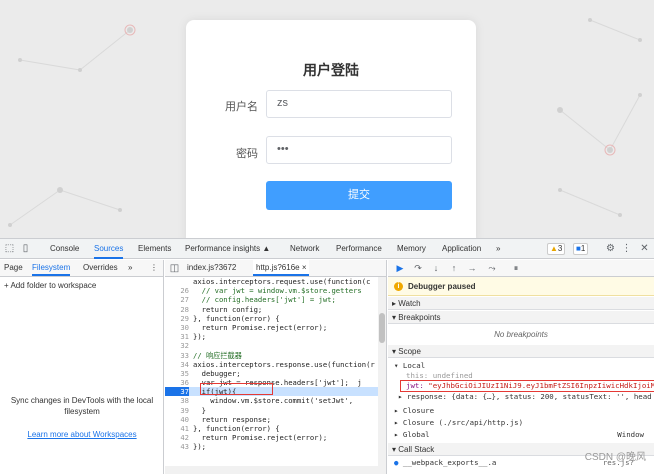 The height and width of the screenshot is (474, 654). I want to click on code-text: // var jwt = window.vm.$store.getters, so click(277, 291).